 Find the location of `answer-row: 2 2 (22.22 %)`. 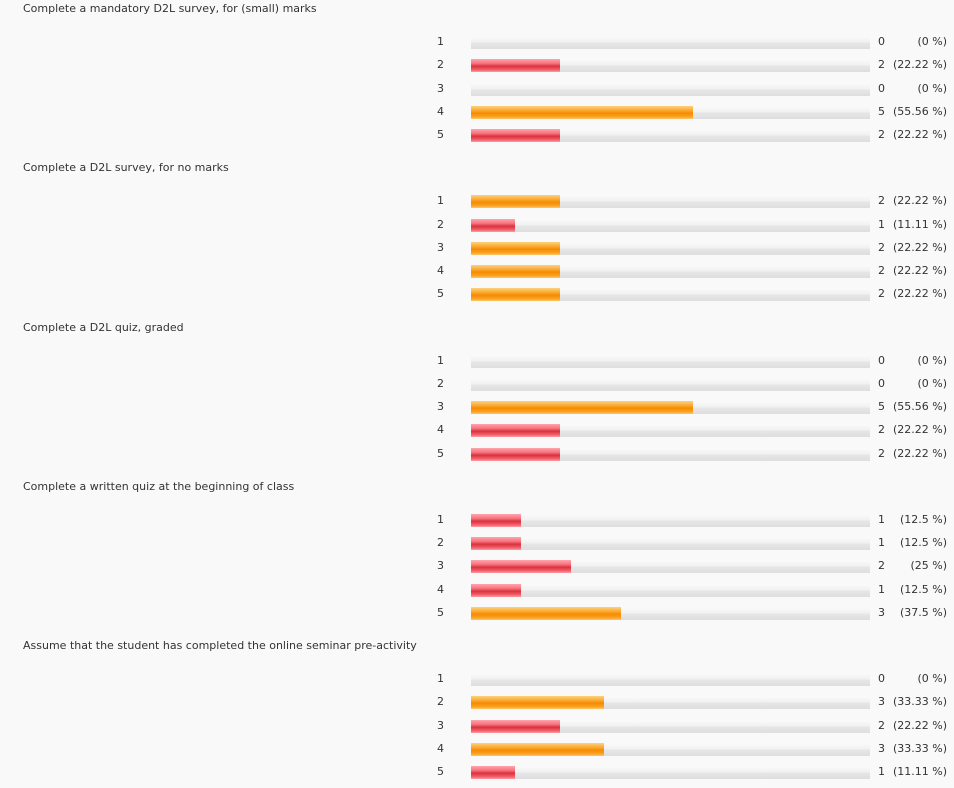

answer-row: 2 2 (22.22 %) is located at coordinates (477, 65).